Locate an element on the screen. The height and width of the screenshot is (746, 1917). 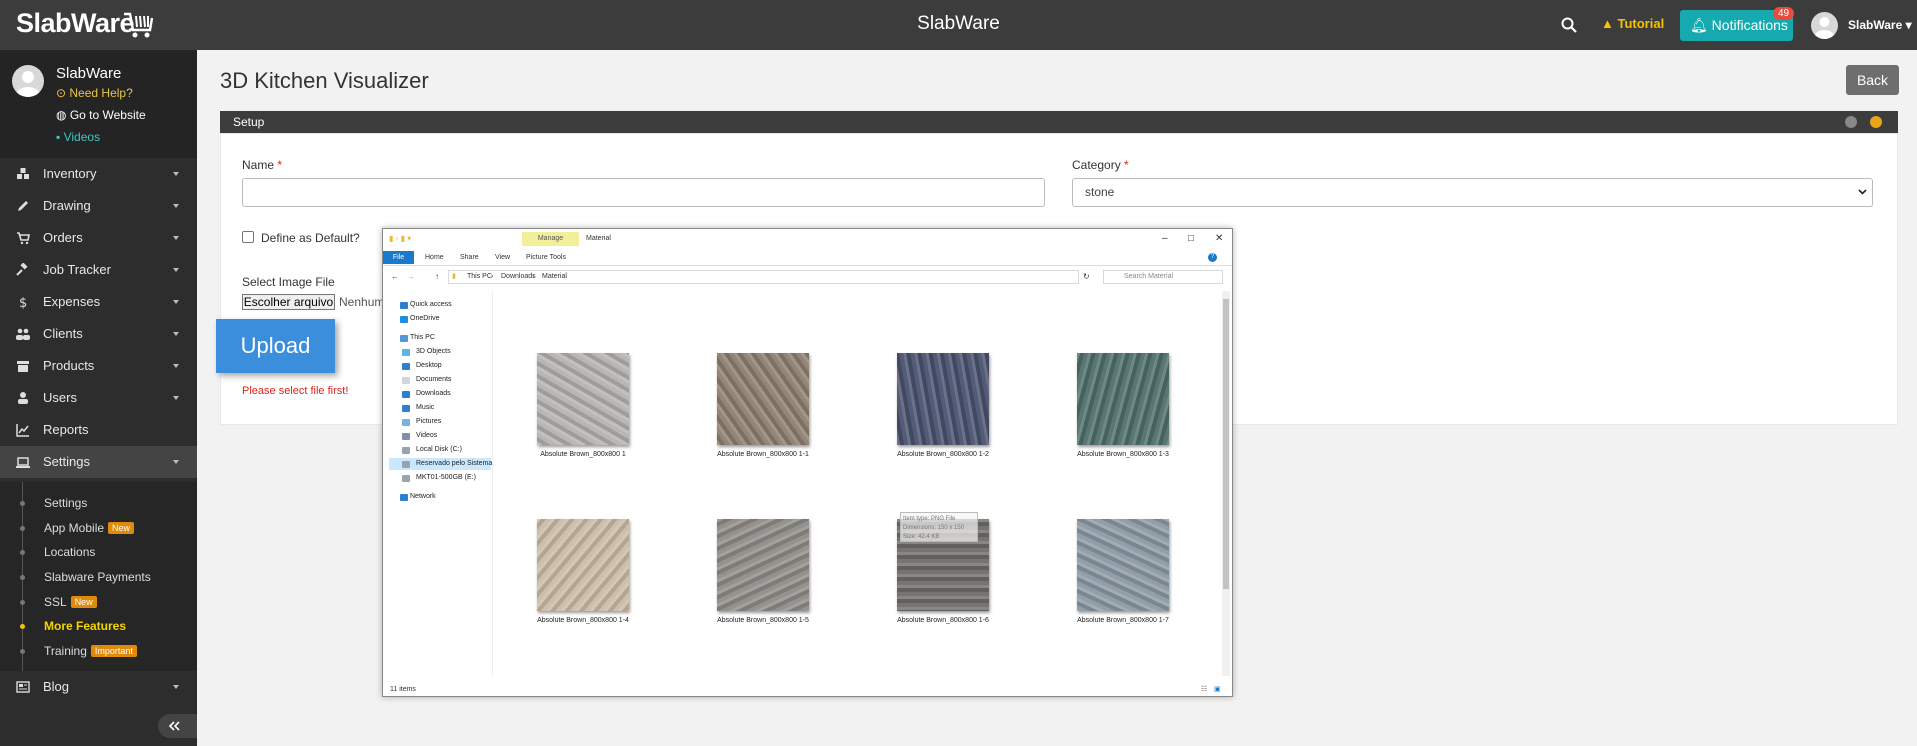
name-input is located at coordinates (643, 192).